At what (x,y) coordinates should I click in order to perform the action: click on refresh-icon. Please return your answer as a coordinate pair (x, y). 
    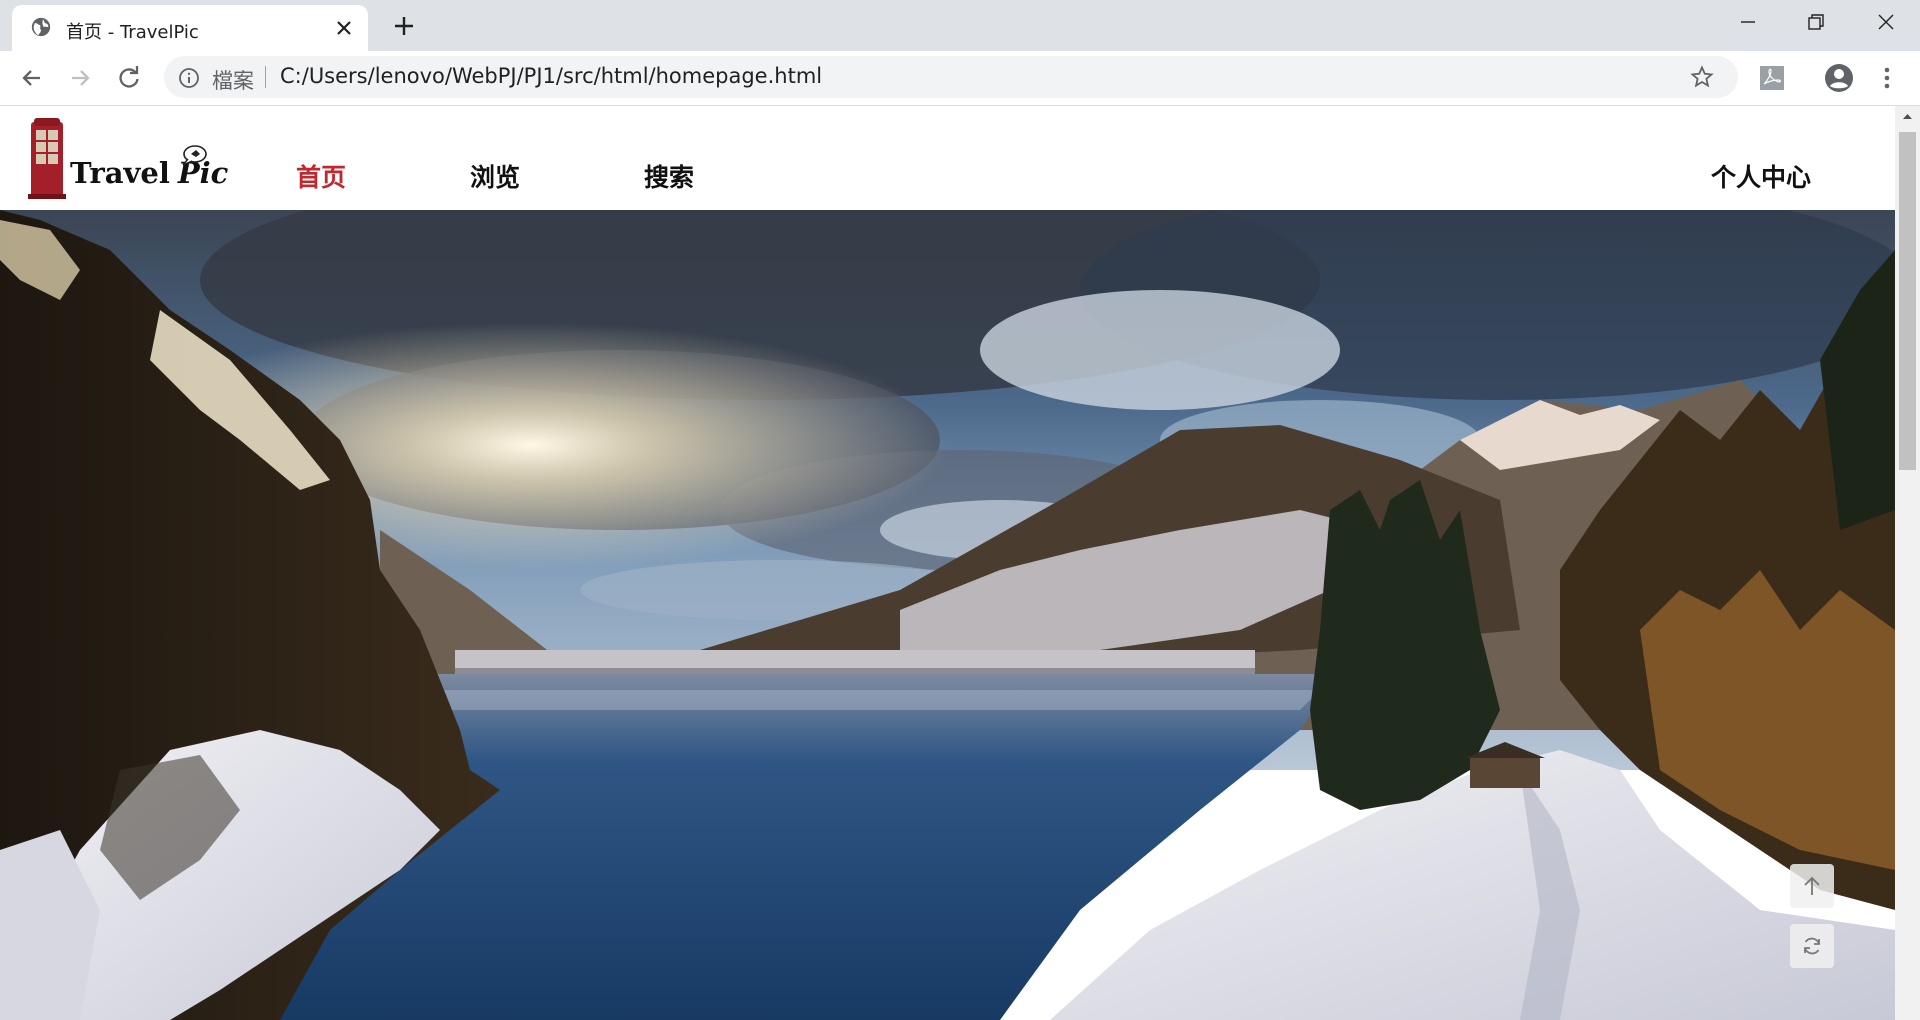
    Looking at the image, I should click on (1812, 946).